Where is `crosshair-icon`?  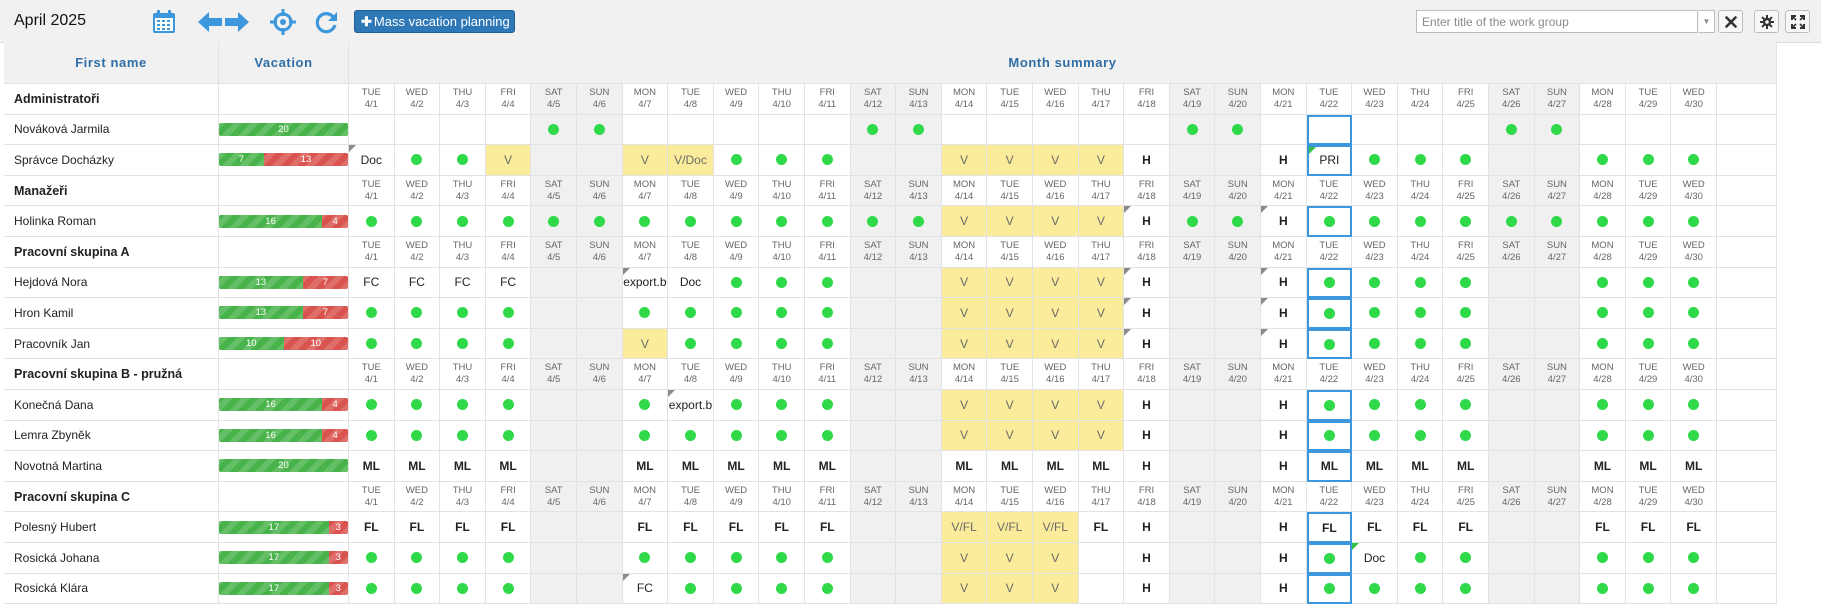
crosshair-icon is located at coordinates (283, 22).